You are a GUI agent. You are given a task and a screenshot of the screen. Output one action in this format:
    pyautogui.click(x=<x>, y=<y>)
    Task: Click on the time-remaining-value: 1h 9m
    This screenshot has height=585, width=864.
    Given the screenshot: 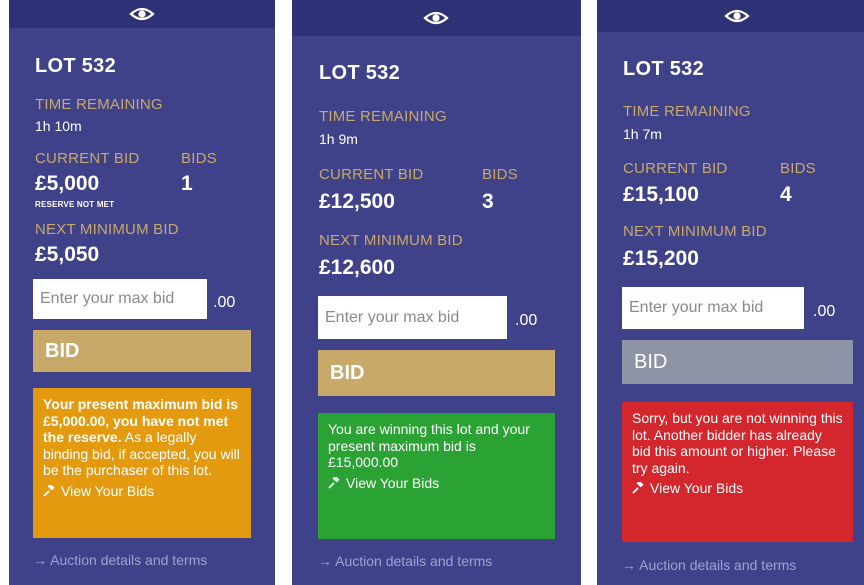 What is the action you would take?
    pyautogui.click(x=338, y=139)
    